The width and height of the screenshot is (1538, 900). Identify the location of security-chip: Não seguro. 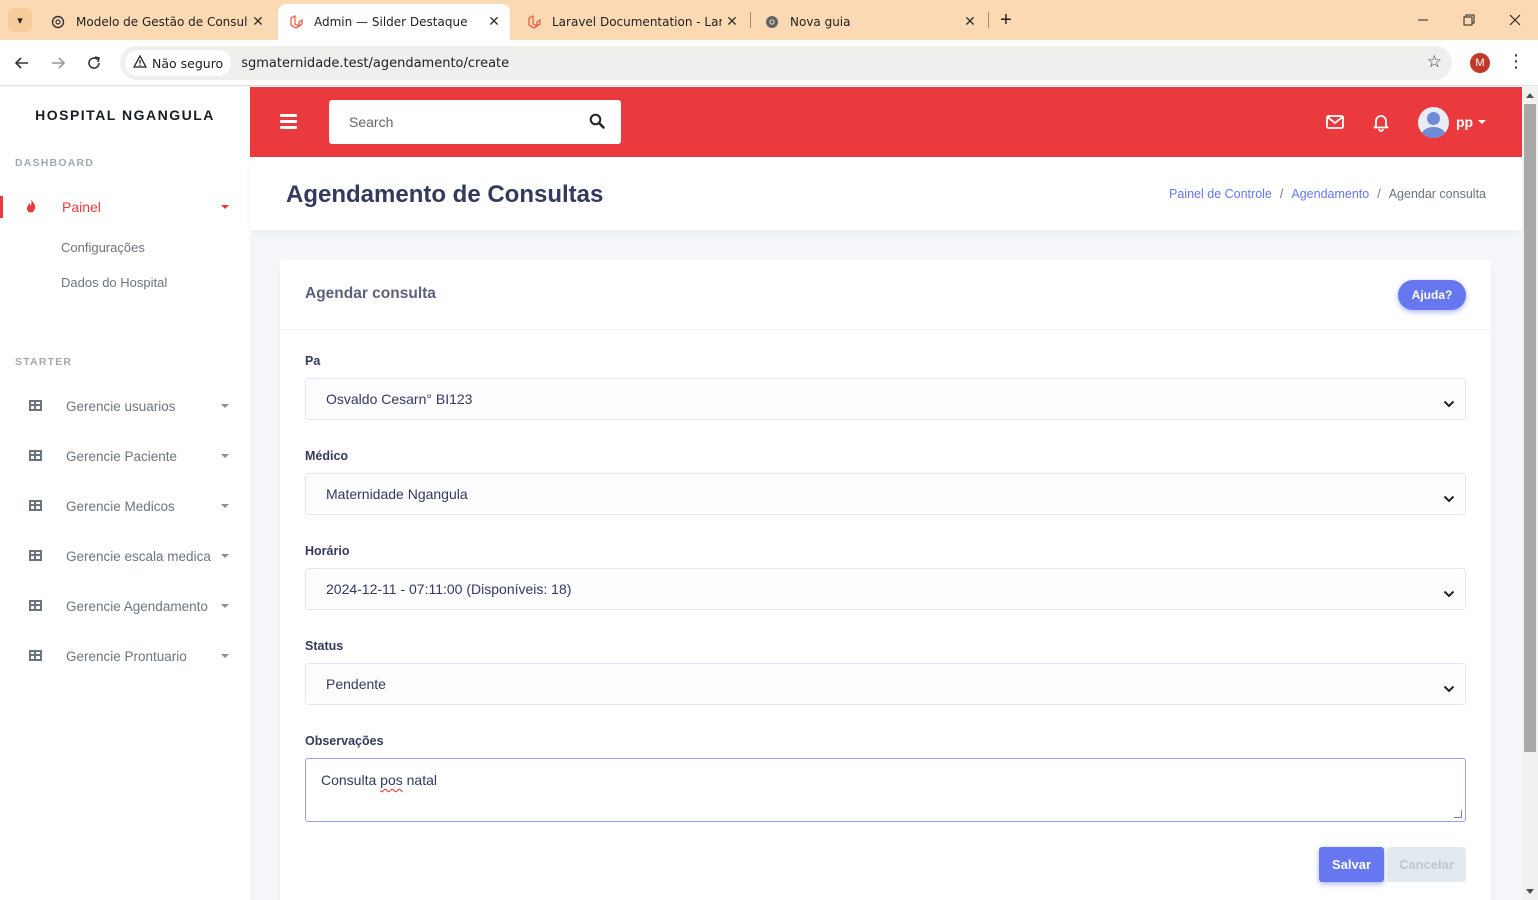
(178, 63).